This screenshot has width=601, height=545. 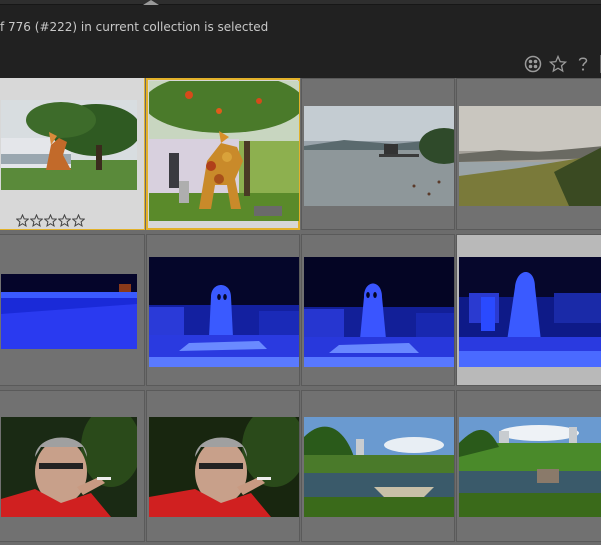 I want to click on grouping-icon, so click(x=533, y=64).